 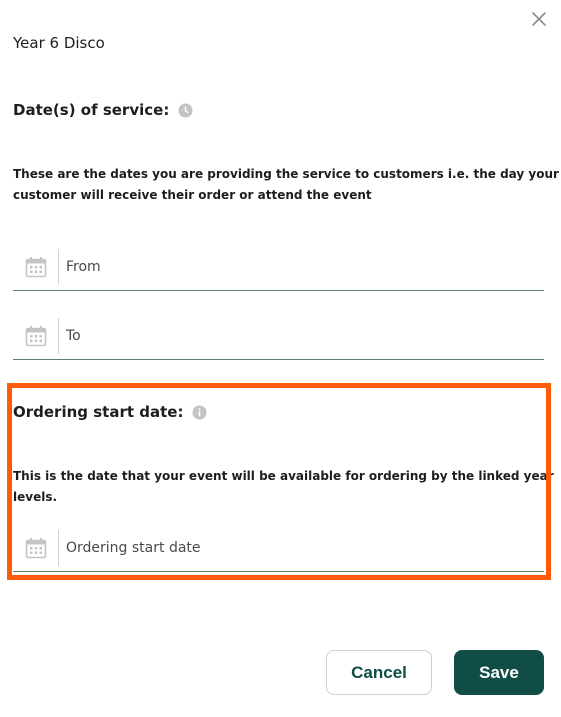 What do you see at coordinates (70, 336) in the screenshot?
I see `to-date-input: To` at bounding box center [70, 336].